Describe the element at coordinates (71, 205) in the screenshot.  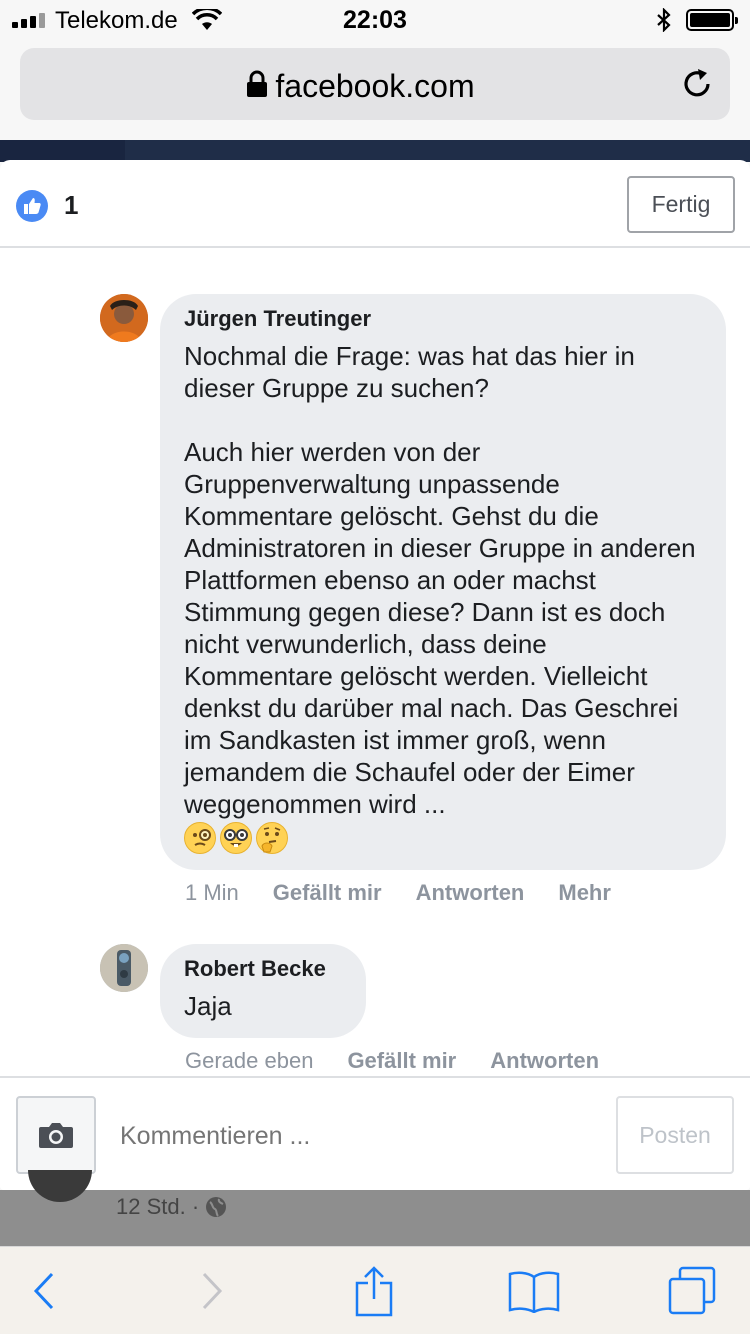
I see `like-count: 1` at that location.